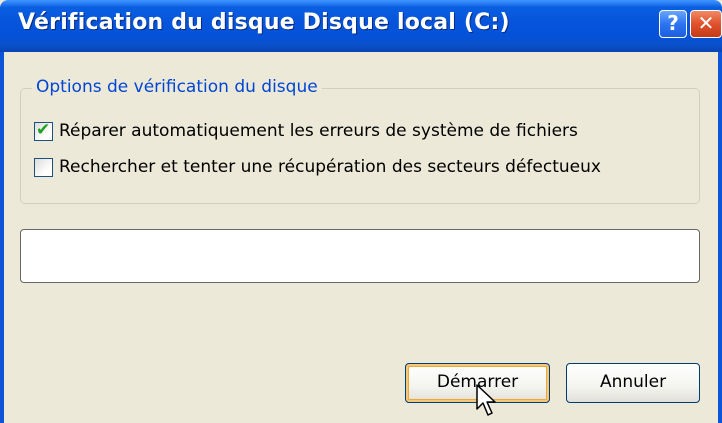 The height and width of the screenshot is (423, 722). Describe the element at coordinates (43, 167) in the screenshot. I see `scan-sectors-checkbox` at that location.